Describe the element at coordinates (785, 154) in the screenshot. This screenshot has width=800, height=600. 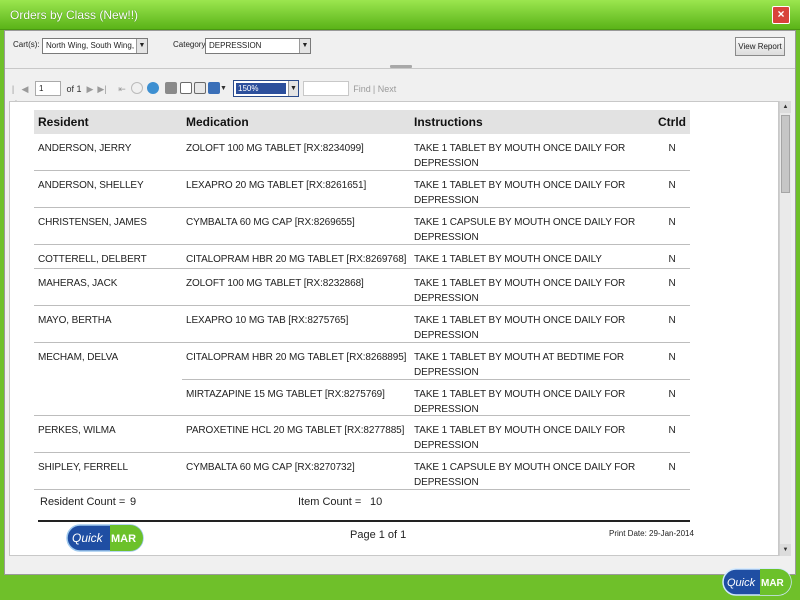
I see `scrollbar-thumb` at that location.